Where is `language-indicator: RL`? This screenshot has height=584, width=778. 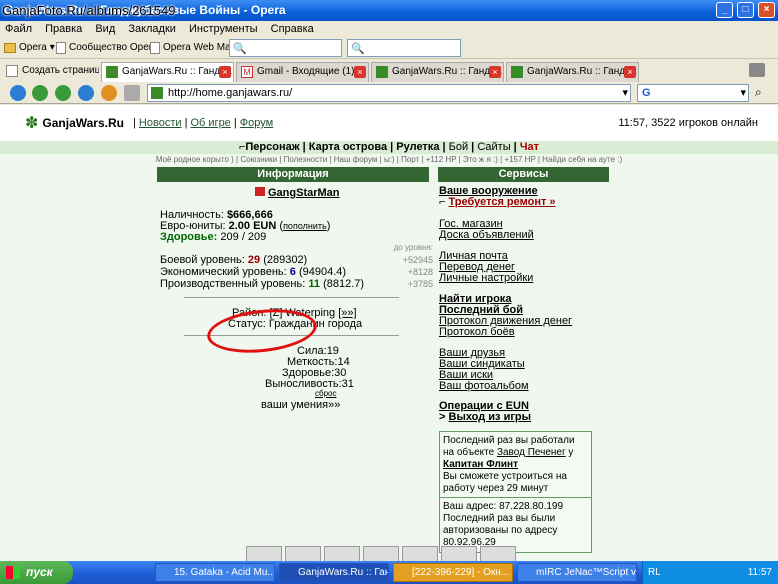 language-indicator: RL is located at coordinates (654, 572).